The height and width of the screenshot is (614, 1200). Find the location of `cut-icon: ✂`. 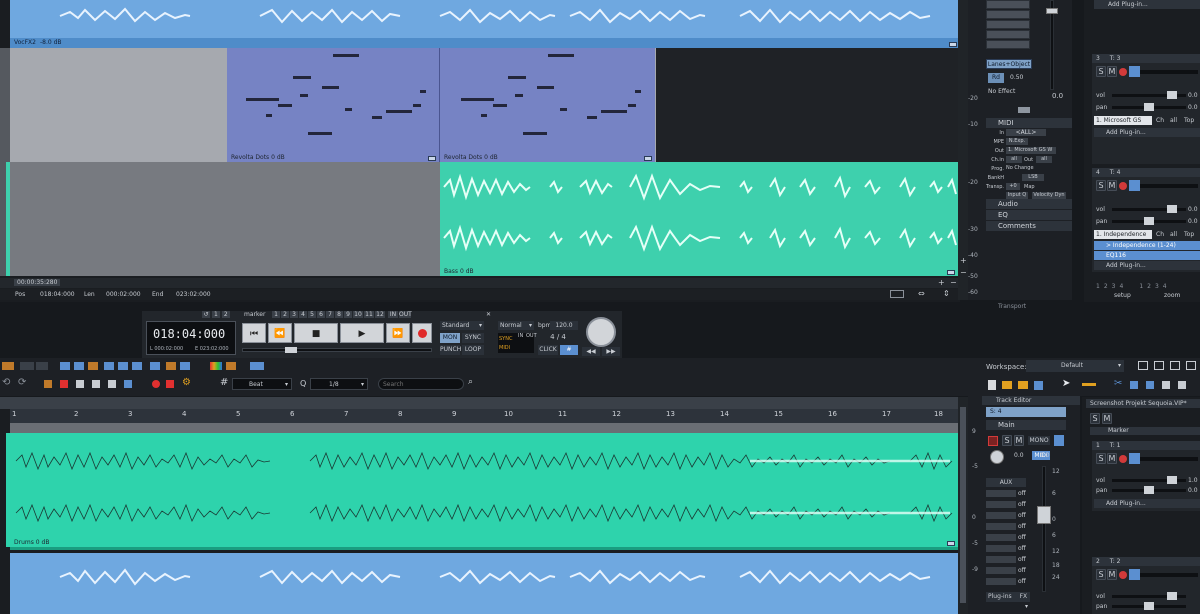

cut-icon: ✂ is located at coordinates (1118, 383).